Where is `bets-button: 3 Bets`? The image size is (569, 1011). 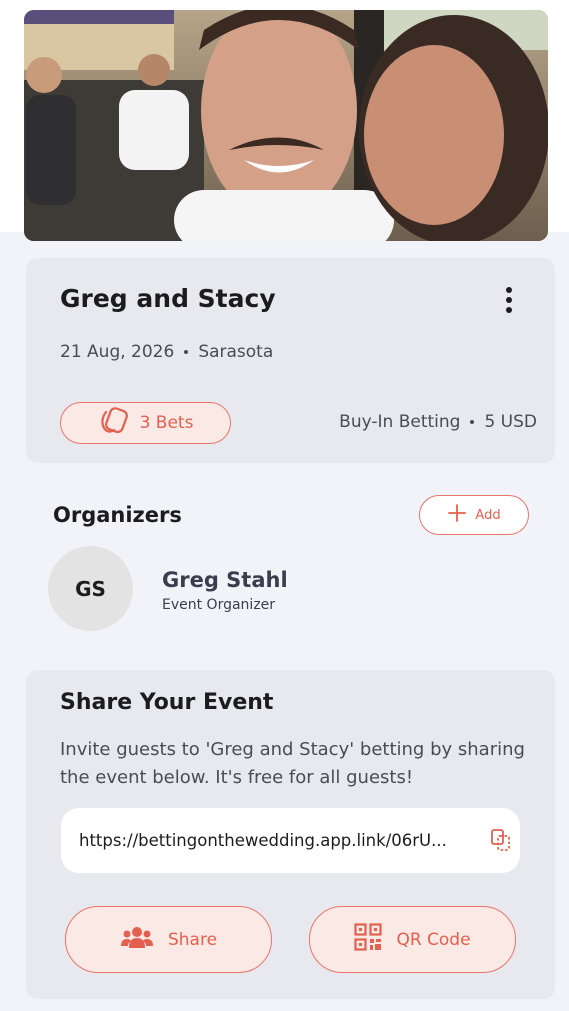 bets-button: 3 Bets is located at coordinates (145, 423).